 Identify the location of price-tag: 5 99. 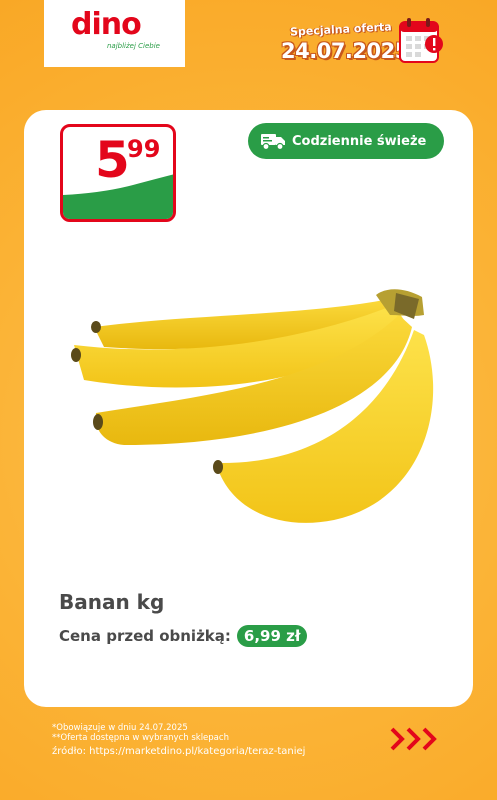
(118, 173).